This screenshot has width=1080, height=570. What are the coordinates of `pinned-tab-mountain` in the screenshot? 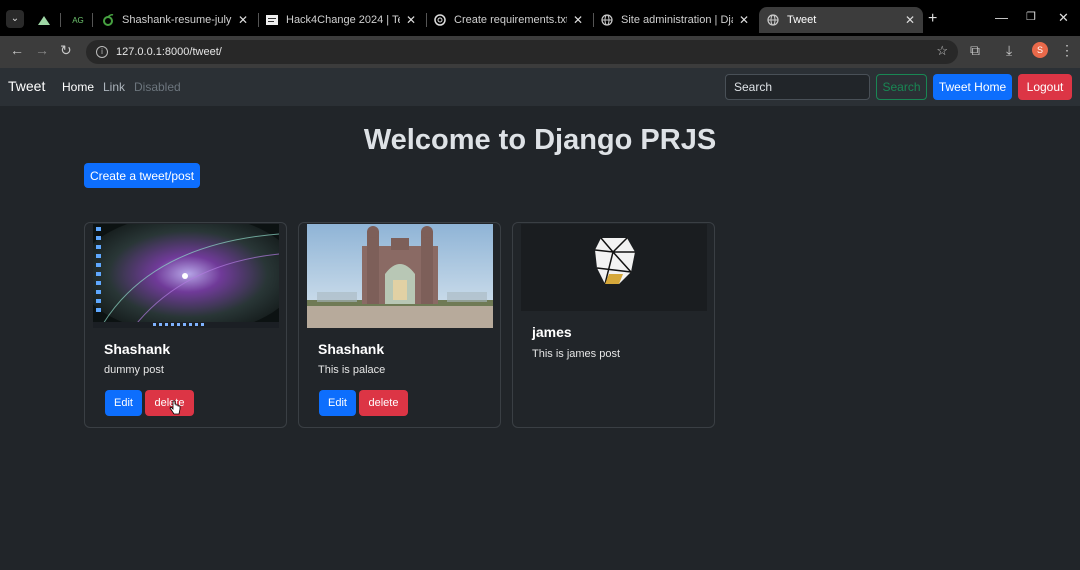 It's located at (43, 20).